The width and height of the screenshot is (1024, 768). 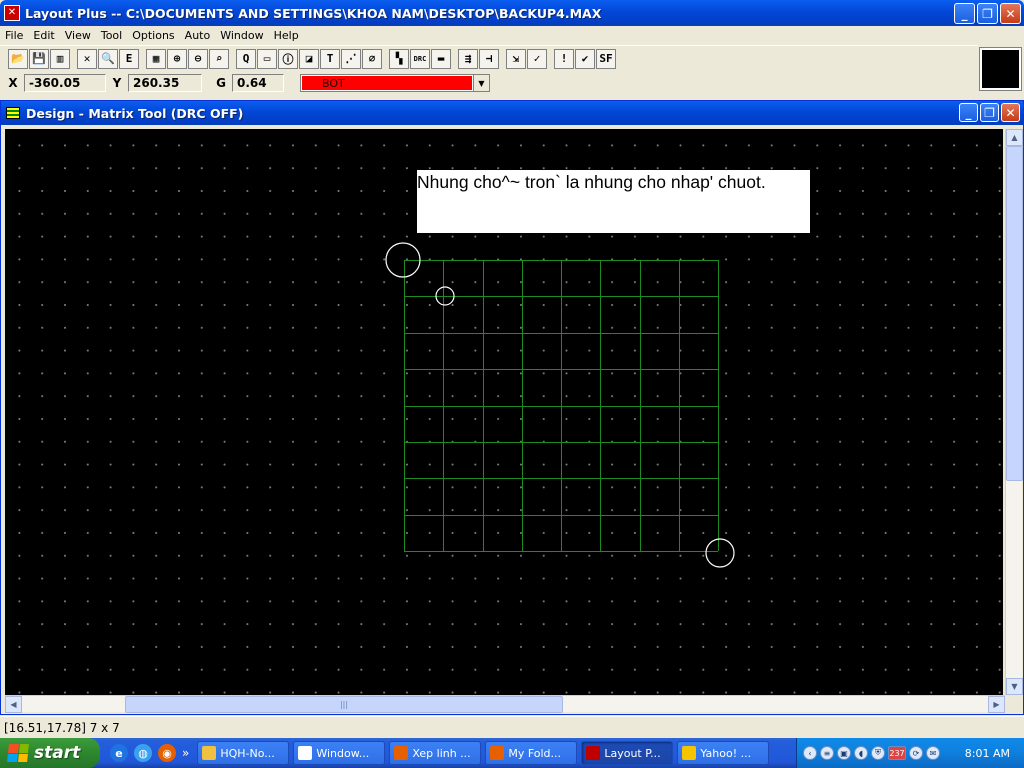 What do you see at coordinates (185, 753) in the screenshot?
I see `quick-launch-overflow-icon: »` at bounding box center [185, 753].